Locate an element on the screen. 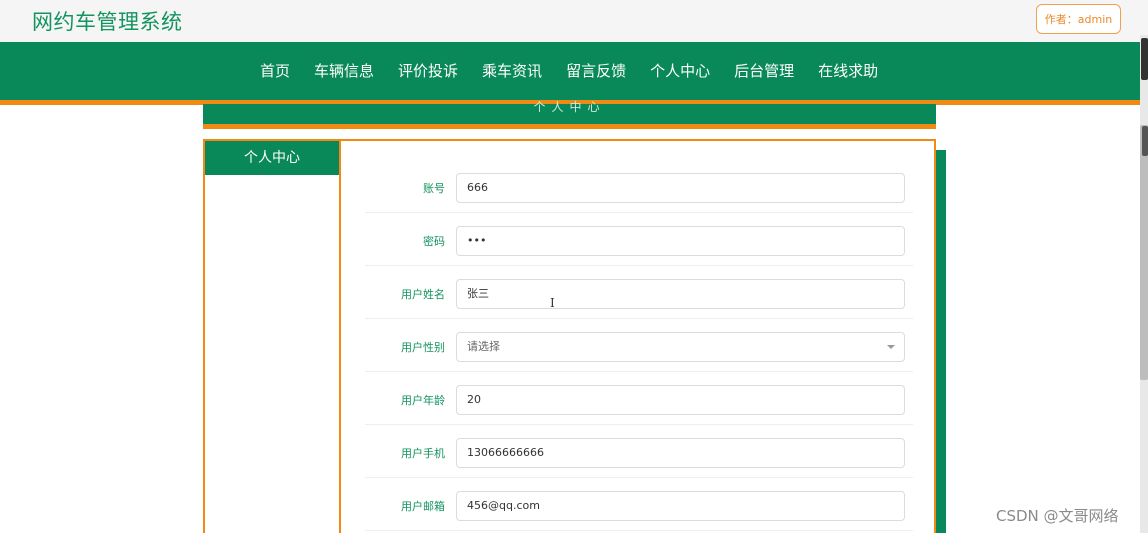  nav-item-vehicles: 车辆信息 is located at coordinates (344, 71).